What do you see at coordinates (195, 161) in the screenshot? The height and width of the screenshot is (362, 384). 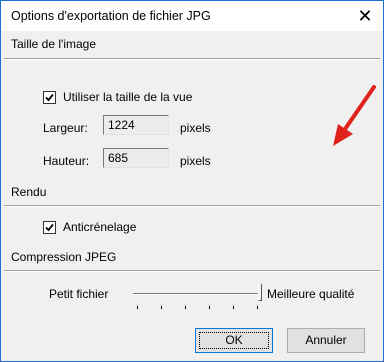 I see `height-unit: pixels` at bounding box center [195, 161].